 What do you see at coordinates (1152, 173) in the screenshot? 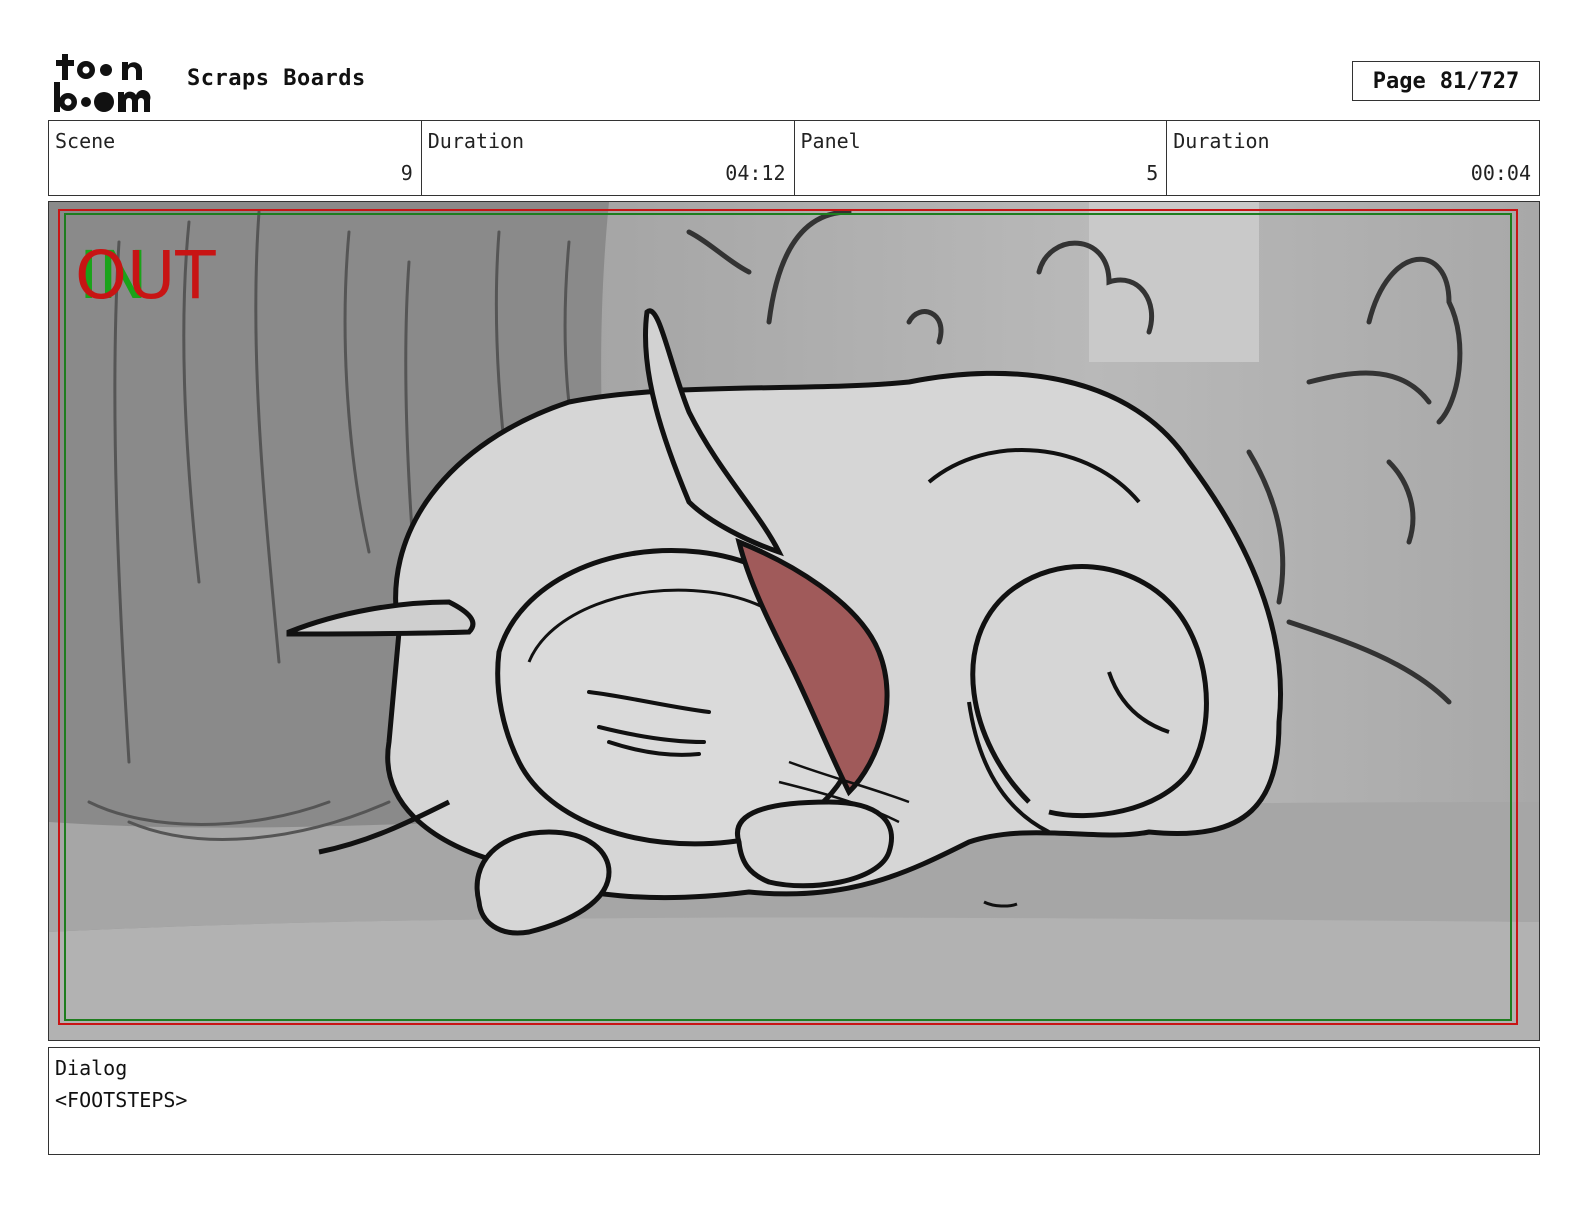
I see `panel-value: 5` at bounding box center [1152, 173].